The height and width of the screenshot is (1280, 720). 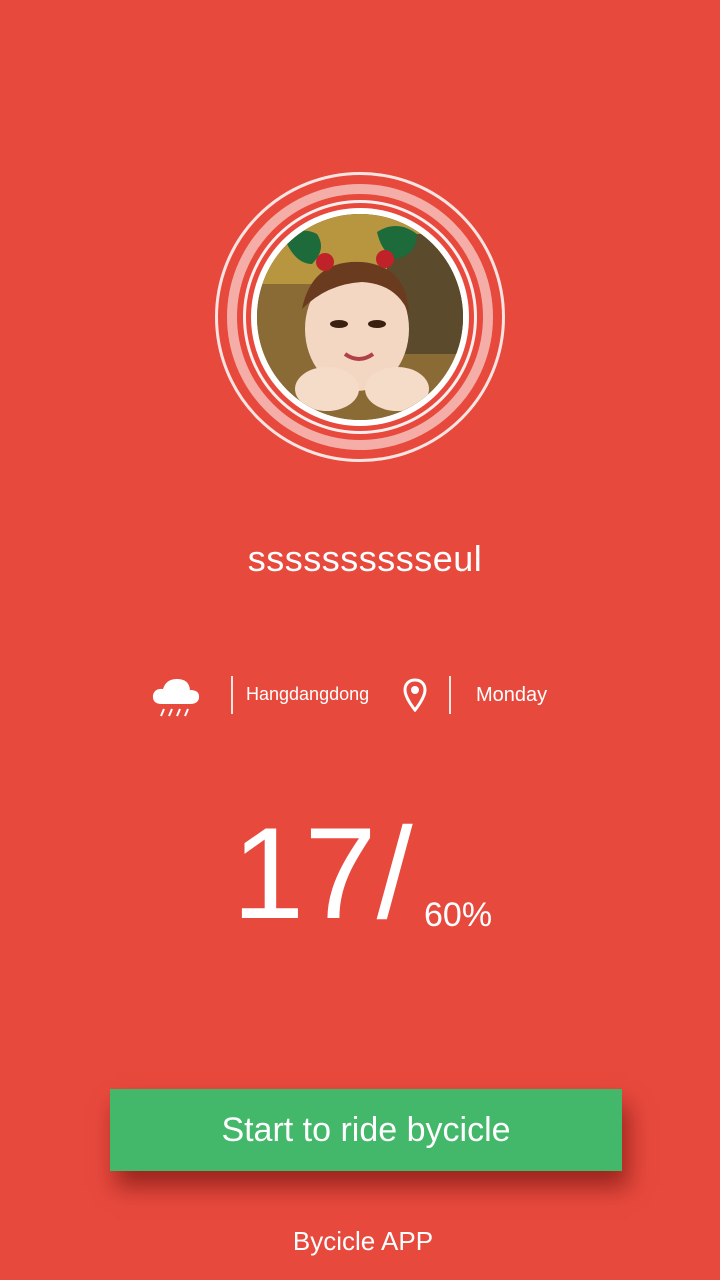 I want to click on username: sssssssssseul, so click(x=365, y=558).